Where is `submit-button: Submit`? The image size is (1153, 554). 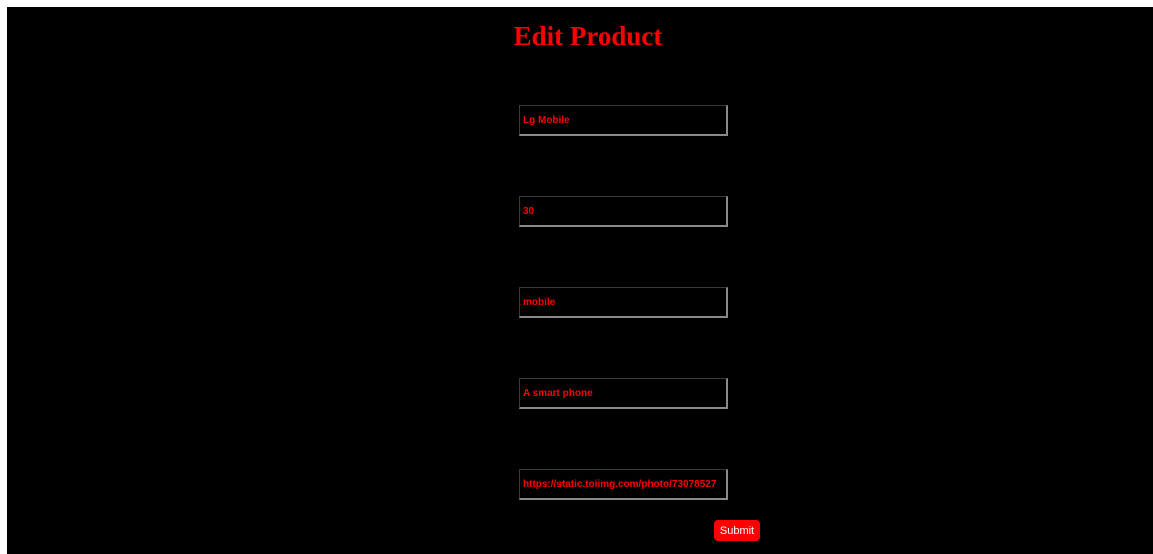
submit-button: Submit is located at coordinates (737, 530).